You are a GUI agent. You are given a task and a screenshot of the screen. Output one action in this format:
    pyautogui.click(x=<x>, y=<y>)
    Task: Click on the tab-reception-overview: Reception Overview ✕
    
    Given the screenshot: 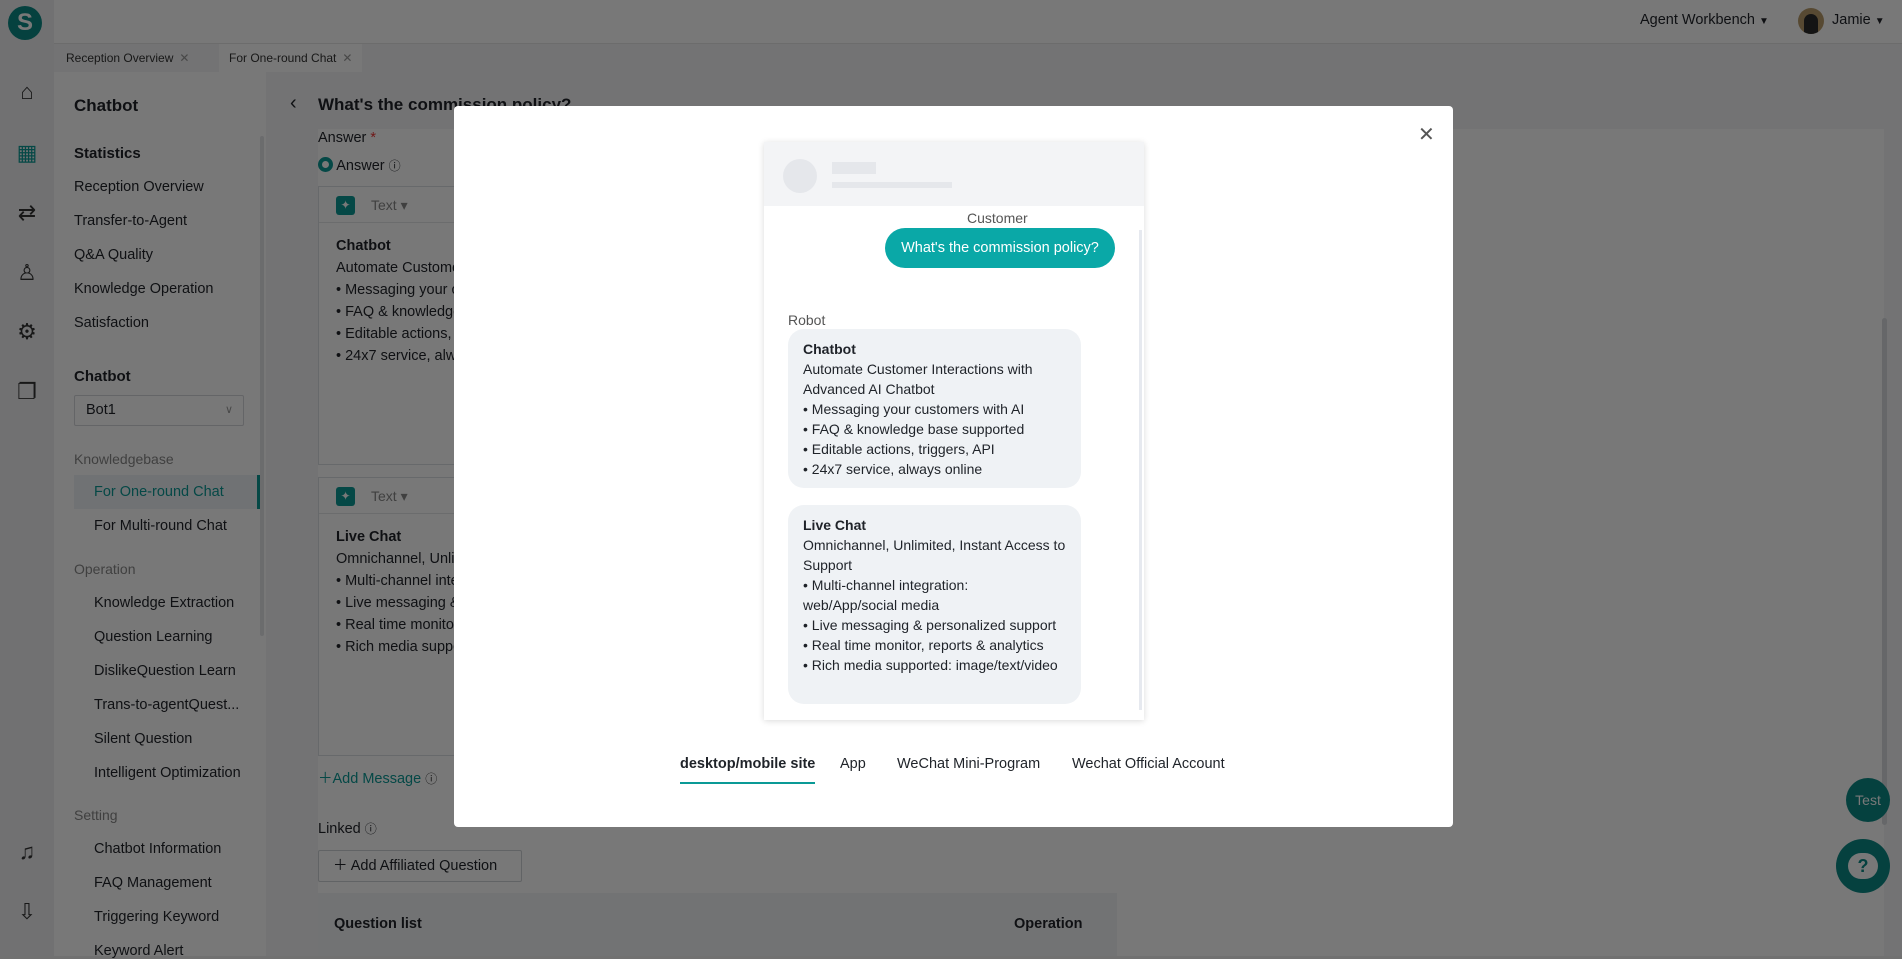 What is the action you would take?
    pyautogui.click(x=127, y=58)
    